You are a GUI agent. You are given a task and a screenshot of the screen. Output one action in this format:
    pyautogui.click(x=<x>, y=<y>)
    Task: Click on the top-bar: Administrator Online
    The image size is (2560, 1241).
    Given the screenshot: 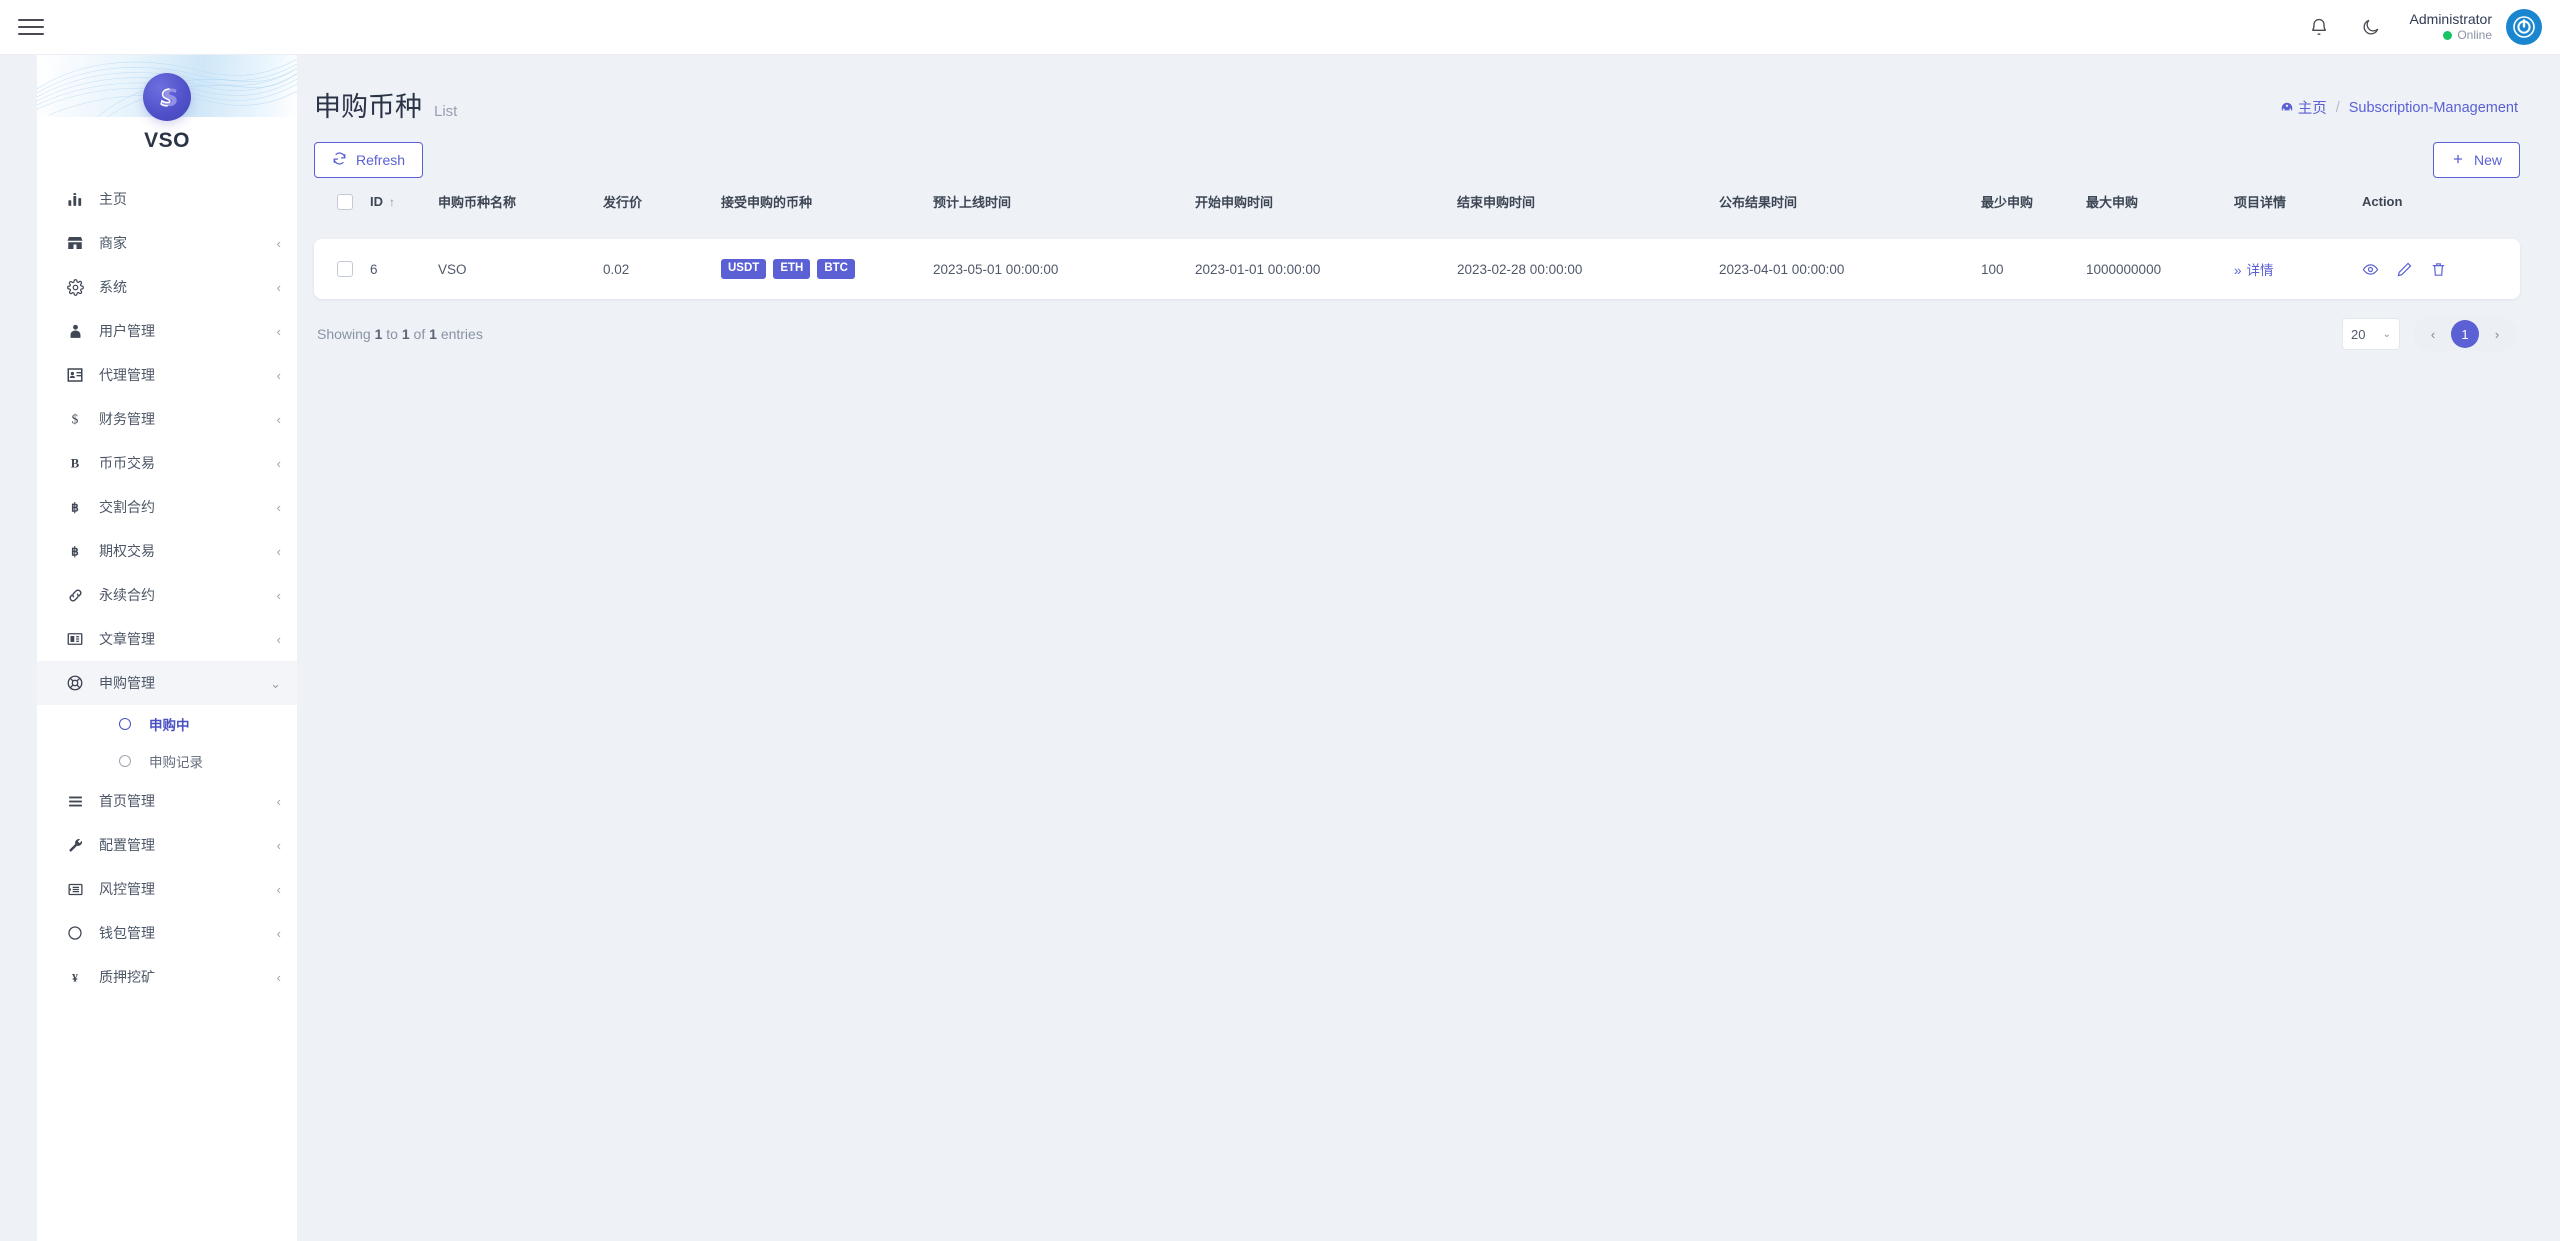 What is the action you would take?
    pyautogui.click(x=1280, y=27)
    